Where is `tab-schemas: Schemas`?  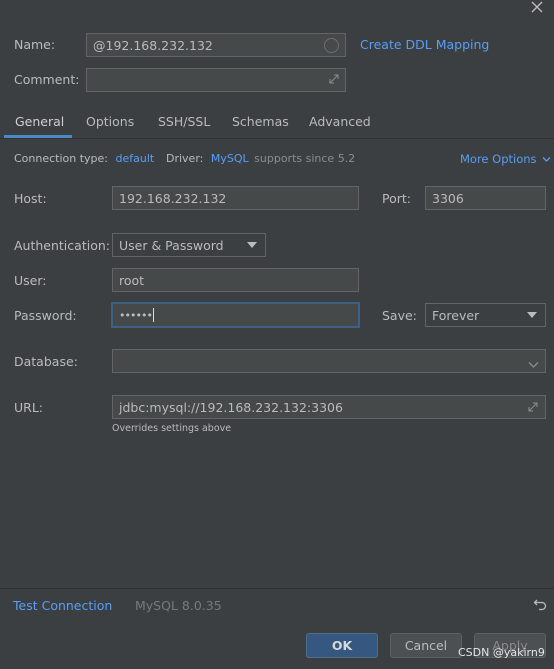
tab-schemas: Schemas is located at coordinates (260, 121).